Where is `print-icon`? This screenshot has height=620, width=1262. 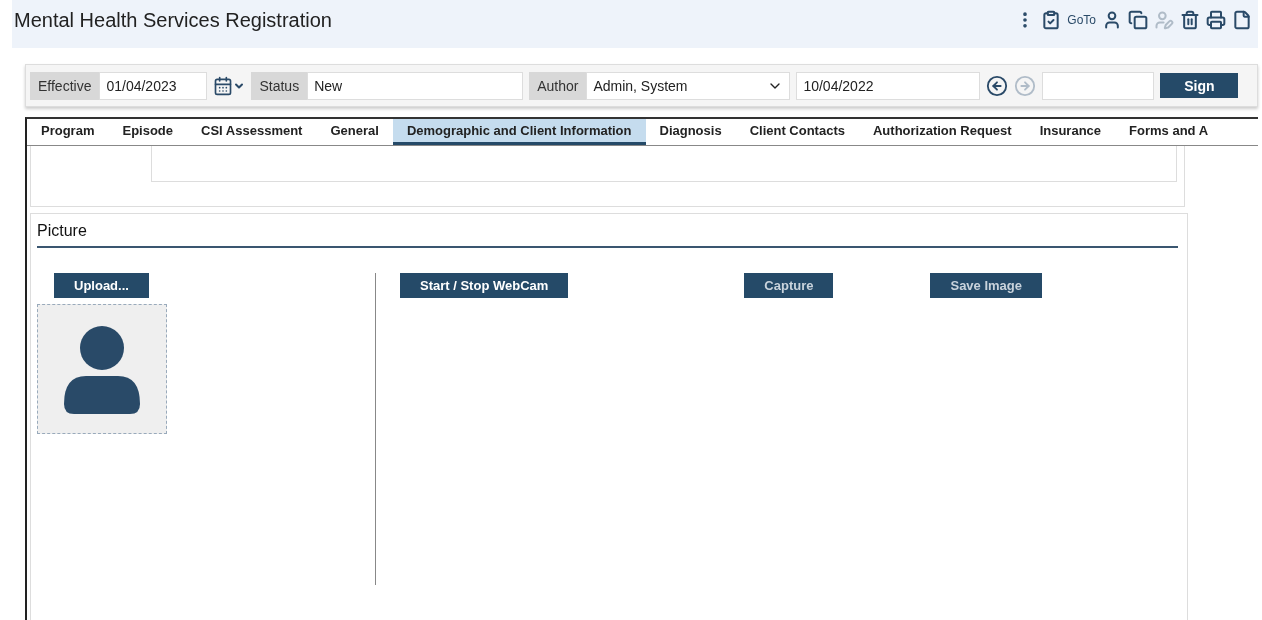
print-icon is located at coordinates (1216, 20).